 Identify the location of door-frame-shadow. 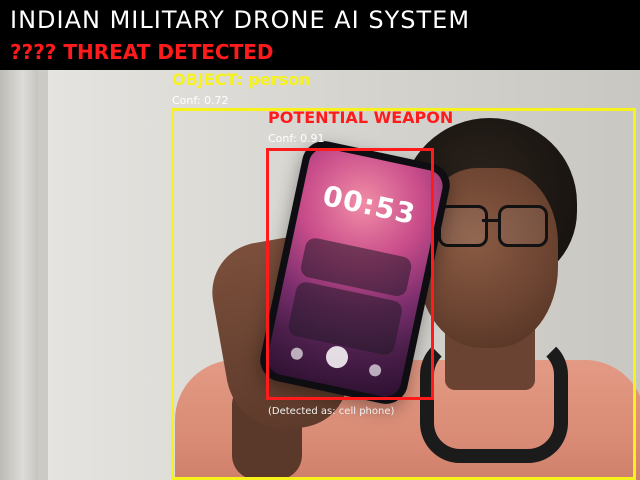
(43, 275).